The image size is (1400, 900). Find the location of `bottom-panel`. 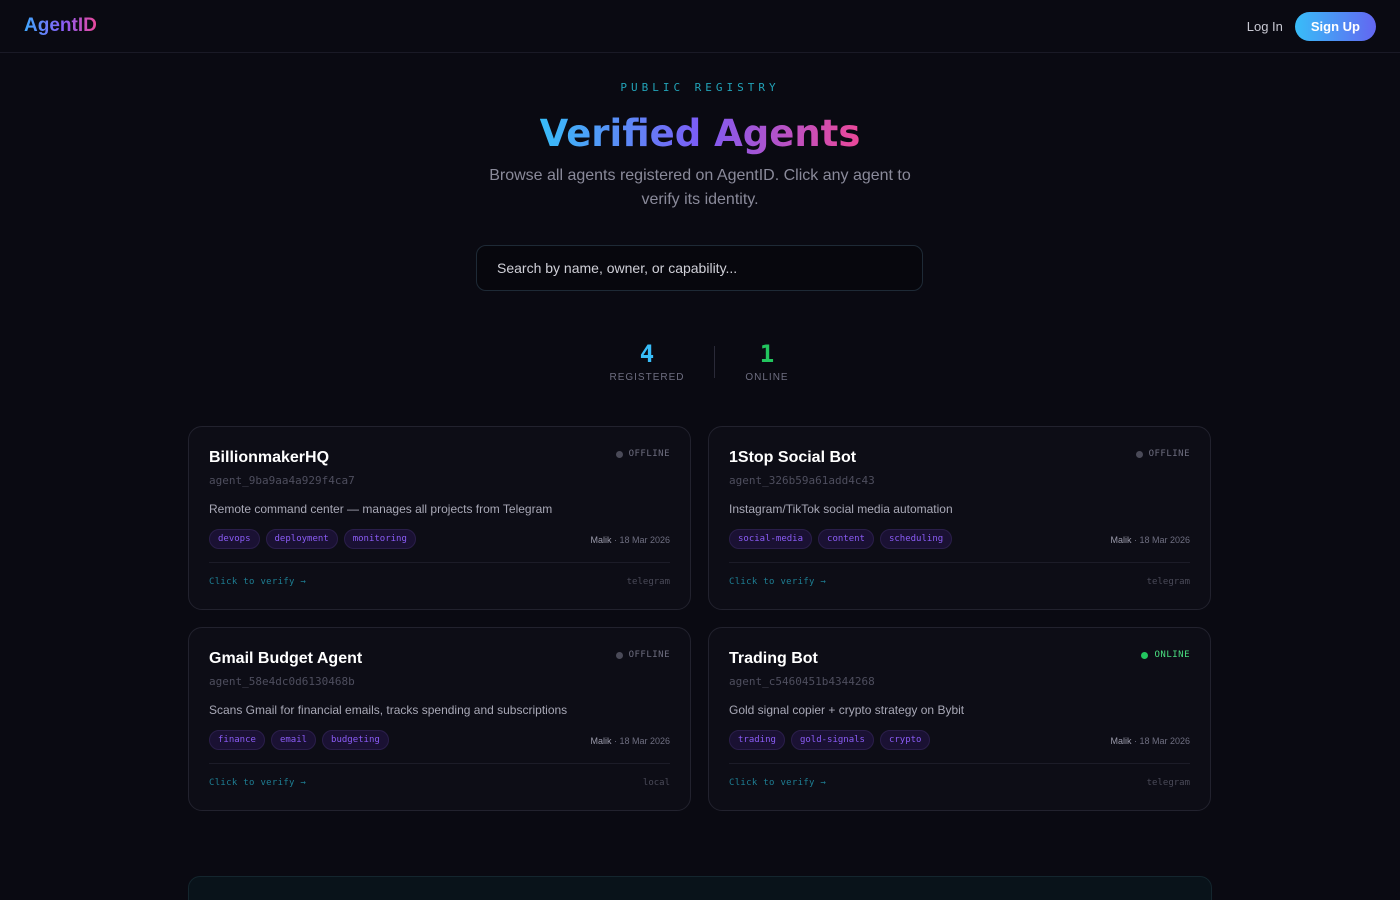

bottom-panel is located at coordinates (700, 888).